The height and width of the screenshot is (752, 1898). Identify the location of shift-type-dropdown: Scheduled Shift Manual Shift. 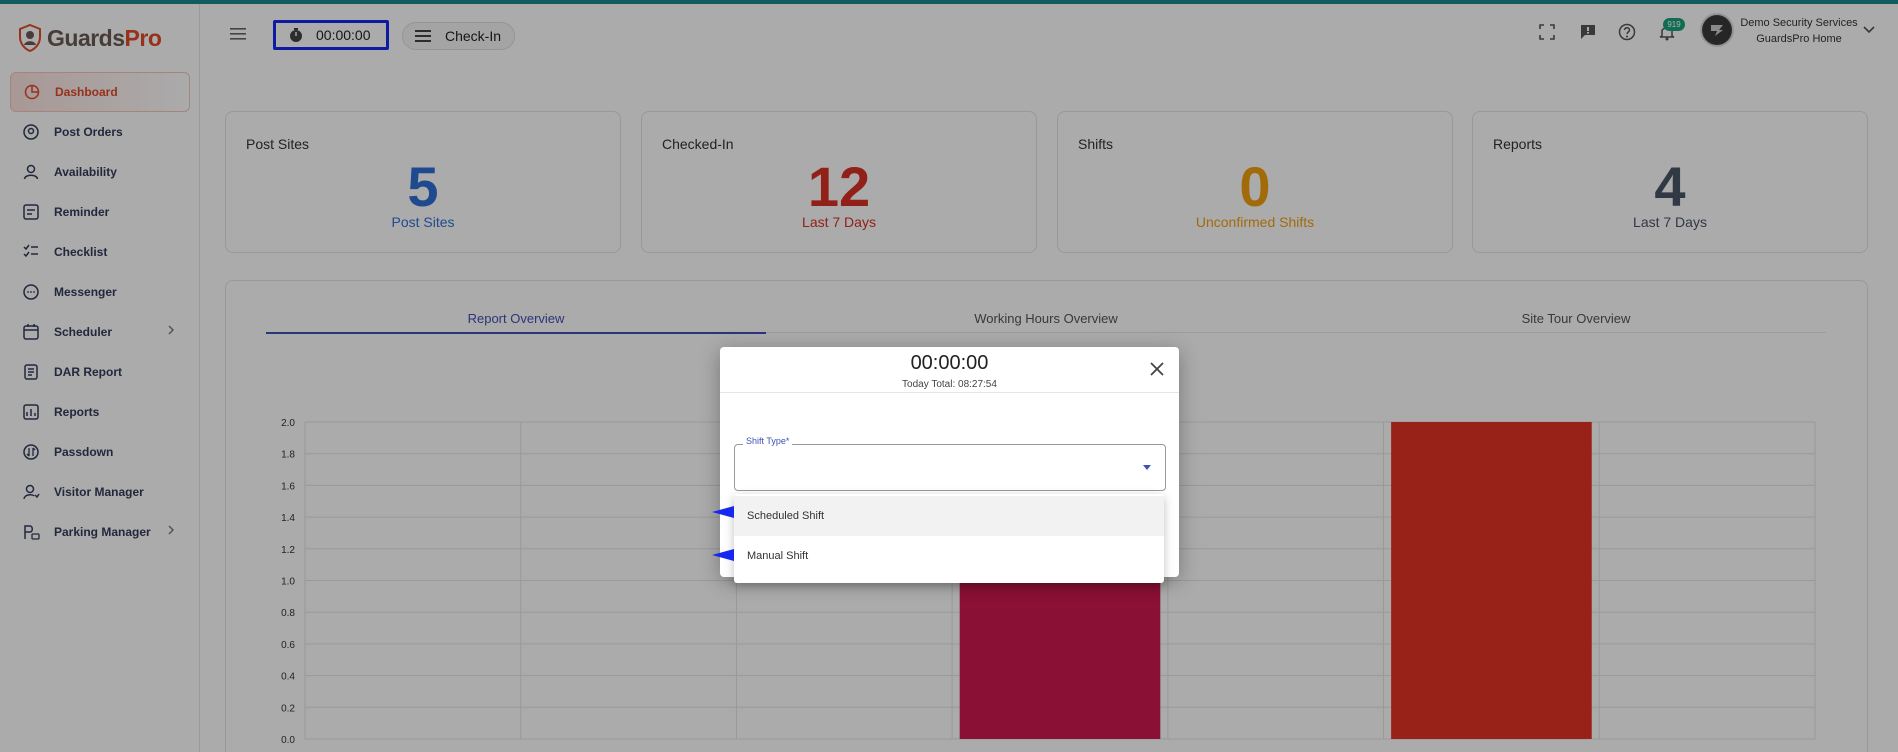
(949, 538).